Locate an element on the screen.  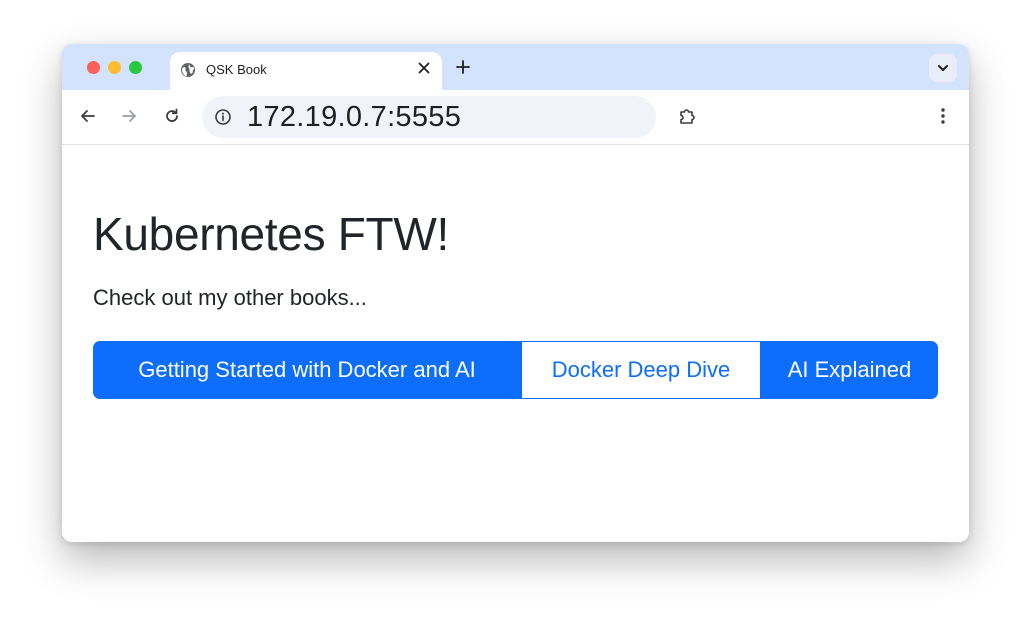
close-icon is located at coordinates (424, 68).